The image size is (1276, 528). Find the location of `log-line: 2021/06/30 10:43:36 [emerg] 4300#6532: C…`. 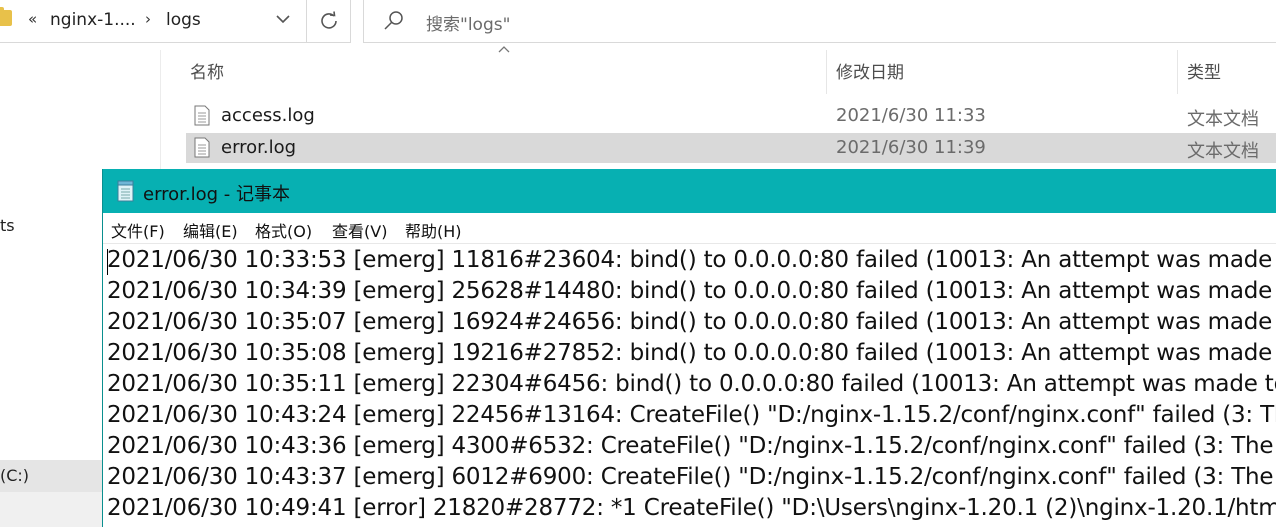

log-line: 2021/06/30 10:43:36 [emerg] 4300#6532: C… is located at coordinates (691, 446).